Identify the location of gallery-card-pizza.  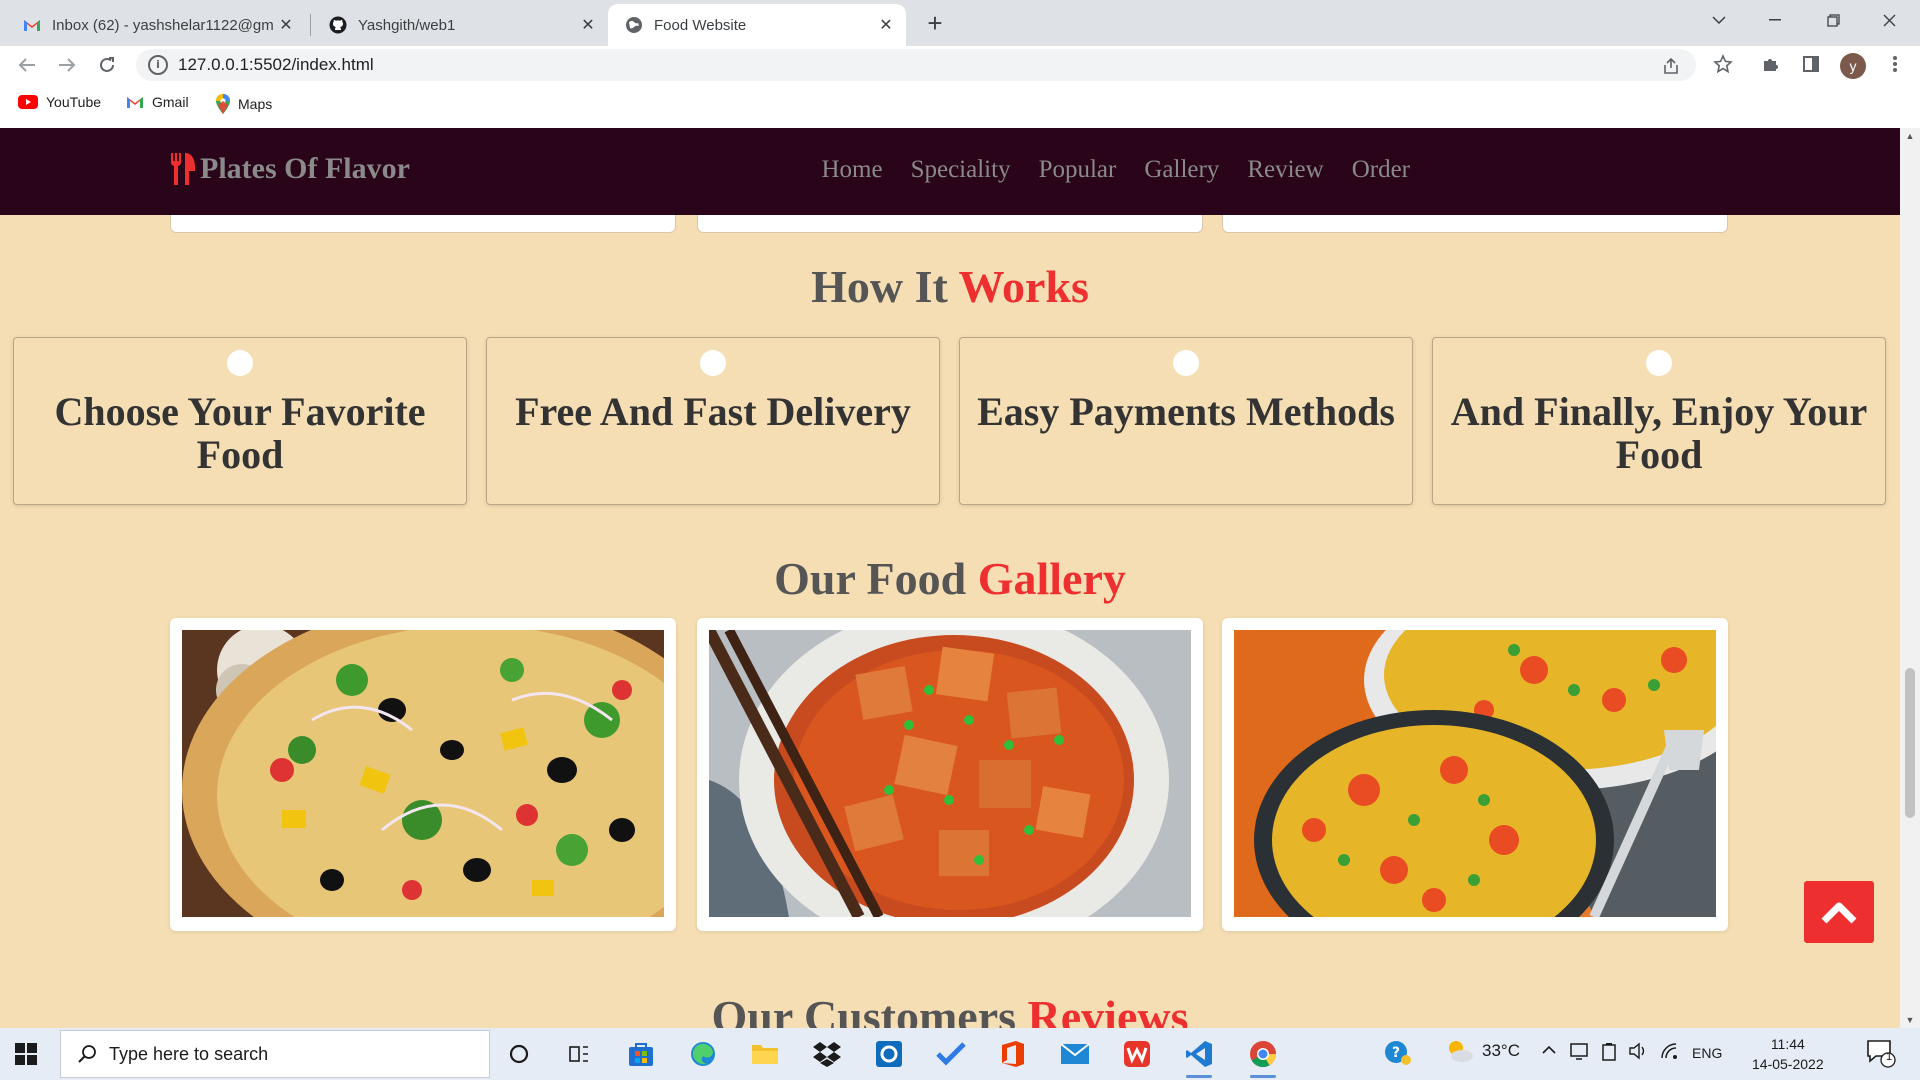
(423, 774).